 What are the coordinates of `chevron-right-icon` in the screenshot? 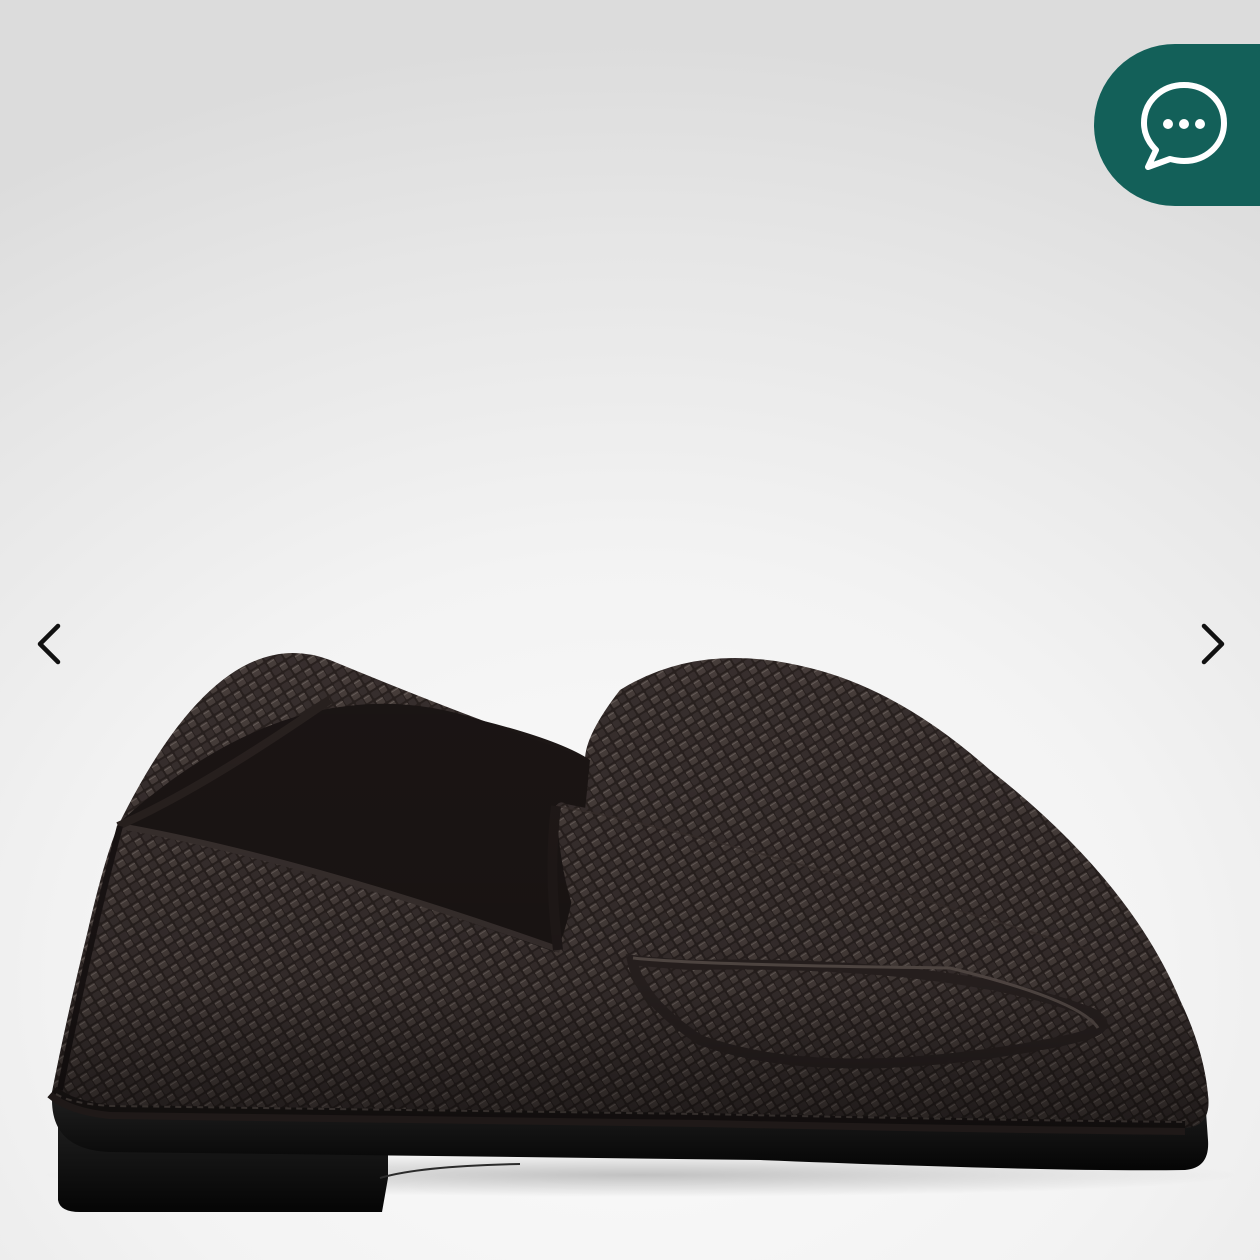 It's located at (1213, 644).